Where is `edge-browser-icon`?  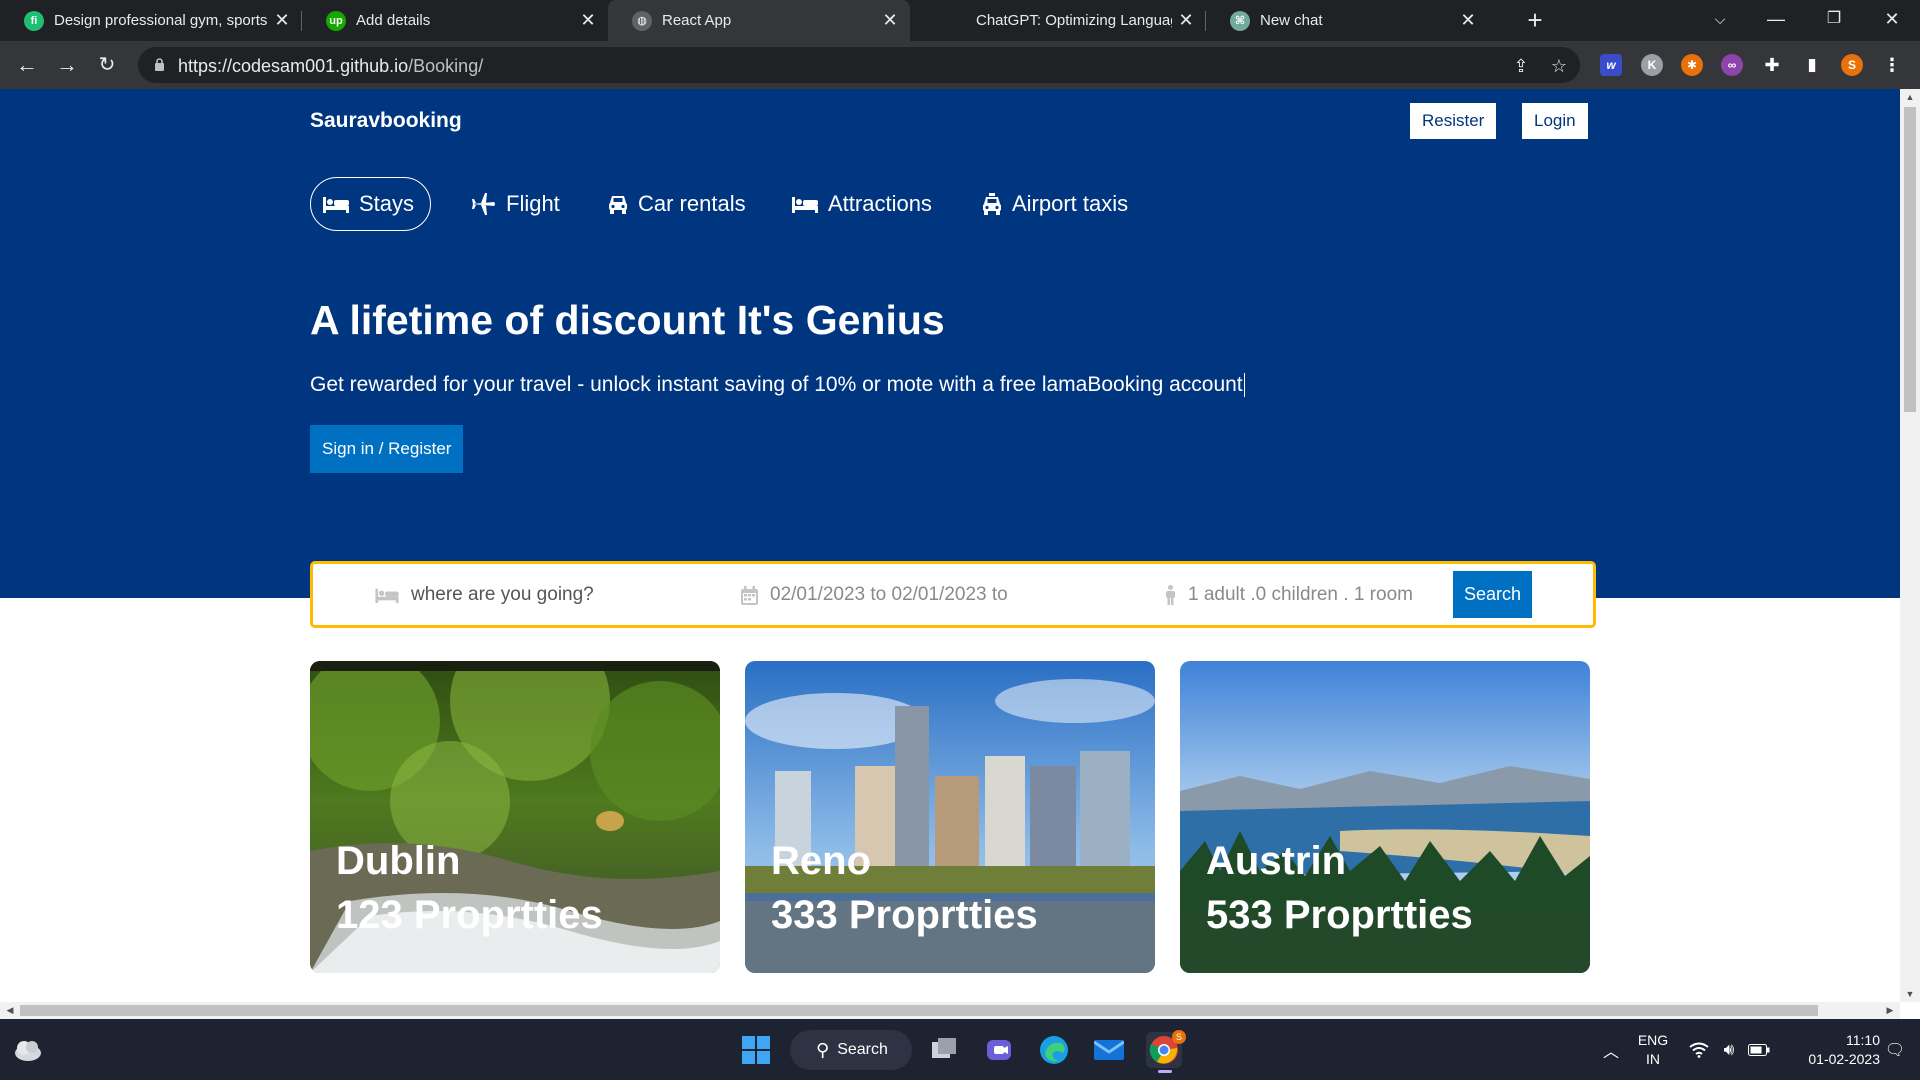
edge-browser-icon is located at coordinates (1054, 1050).